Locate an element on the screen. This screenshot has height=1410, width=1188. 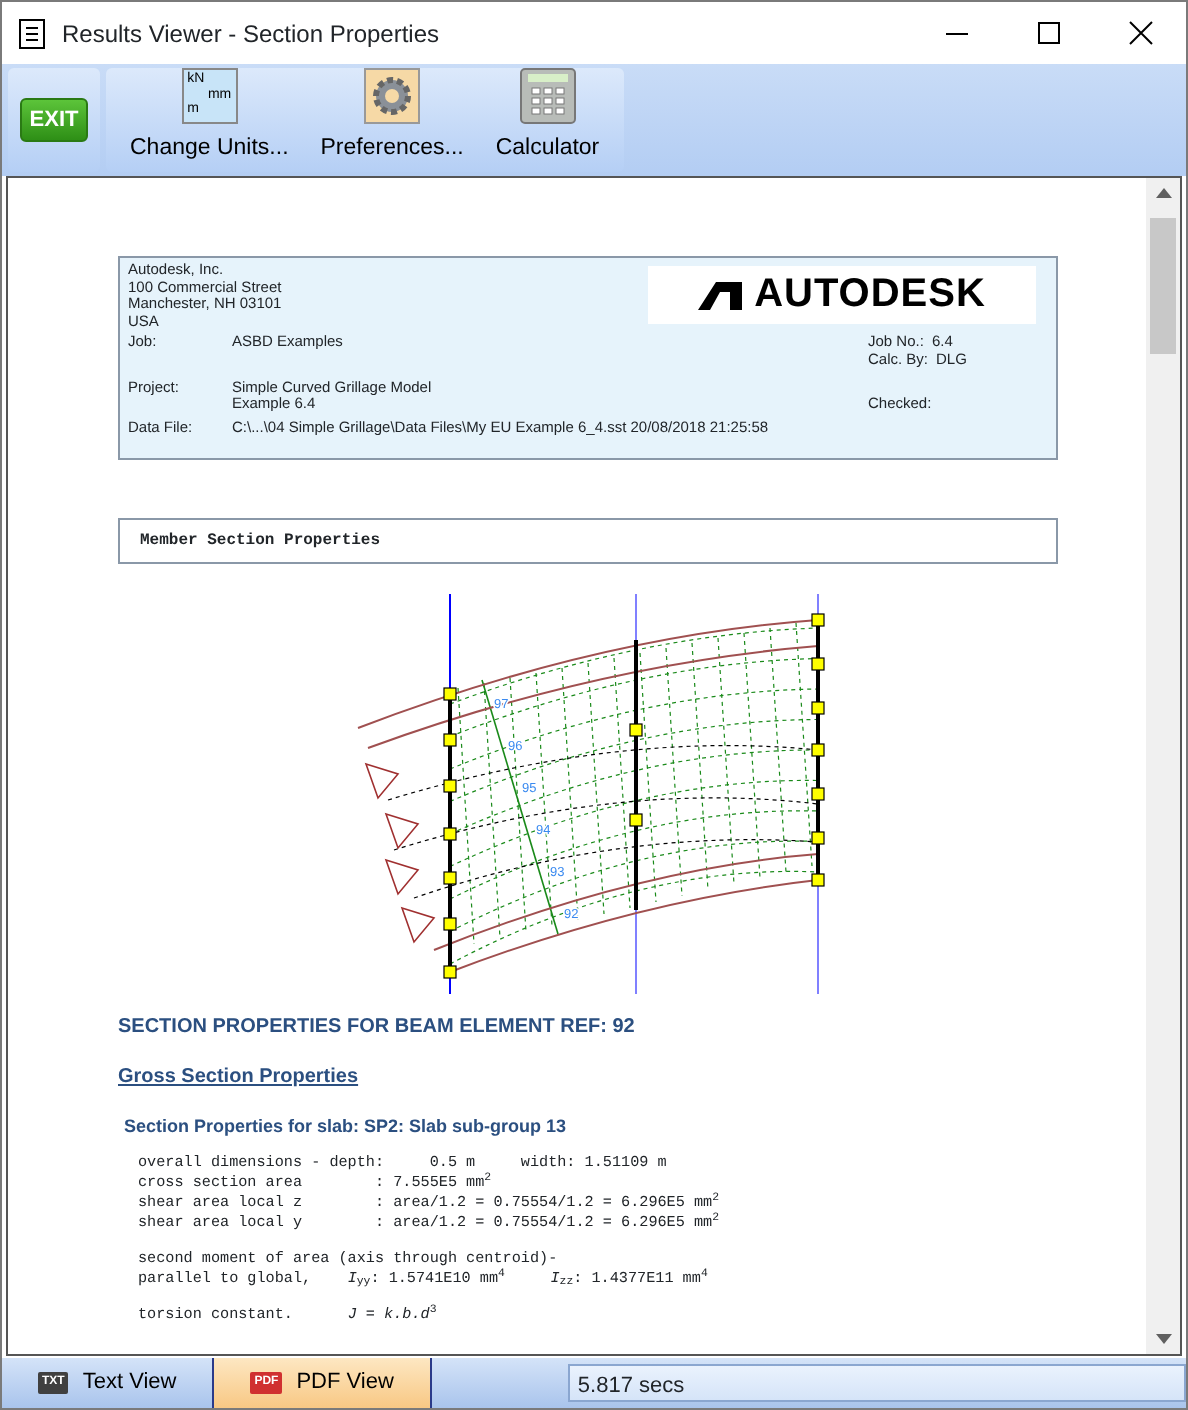
toolbar-button-label: Calculator is located at coordinates (547, 148).